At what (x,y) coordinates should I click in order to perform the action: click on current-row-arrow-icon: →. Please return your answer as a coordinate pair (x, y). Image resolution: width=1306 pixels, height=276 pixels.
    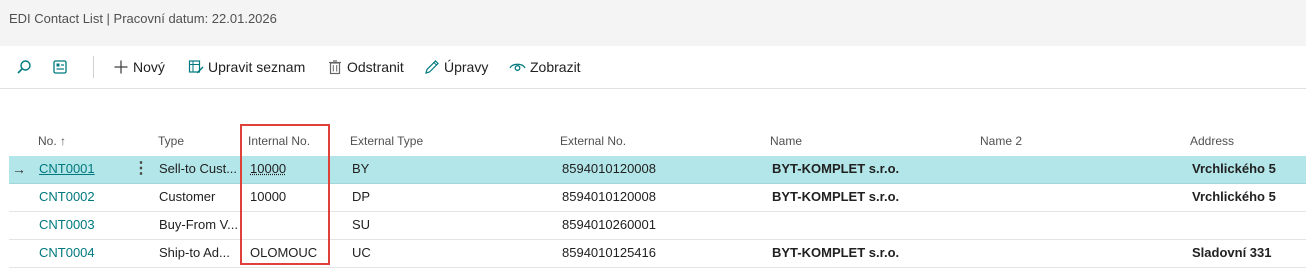
    Looking at the image, I should click on (19, 169).